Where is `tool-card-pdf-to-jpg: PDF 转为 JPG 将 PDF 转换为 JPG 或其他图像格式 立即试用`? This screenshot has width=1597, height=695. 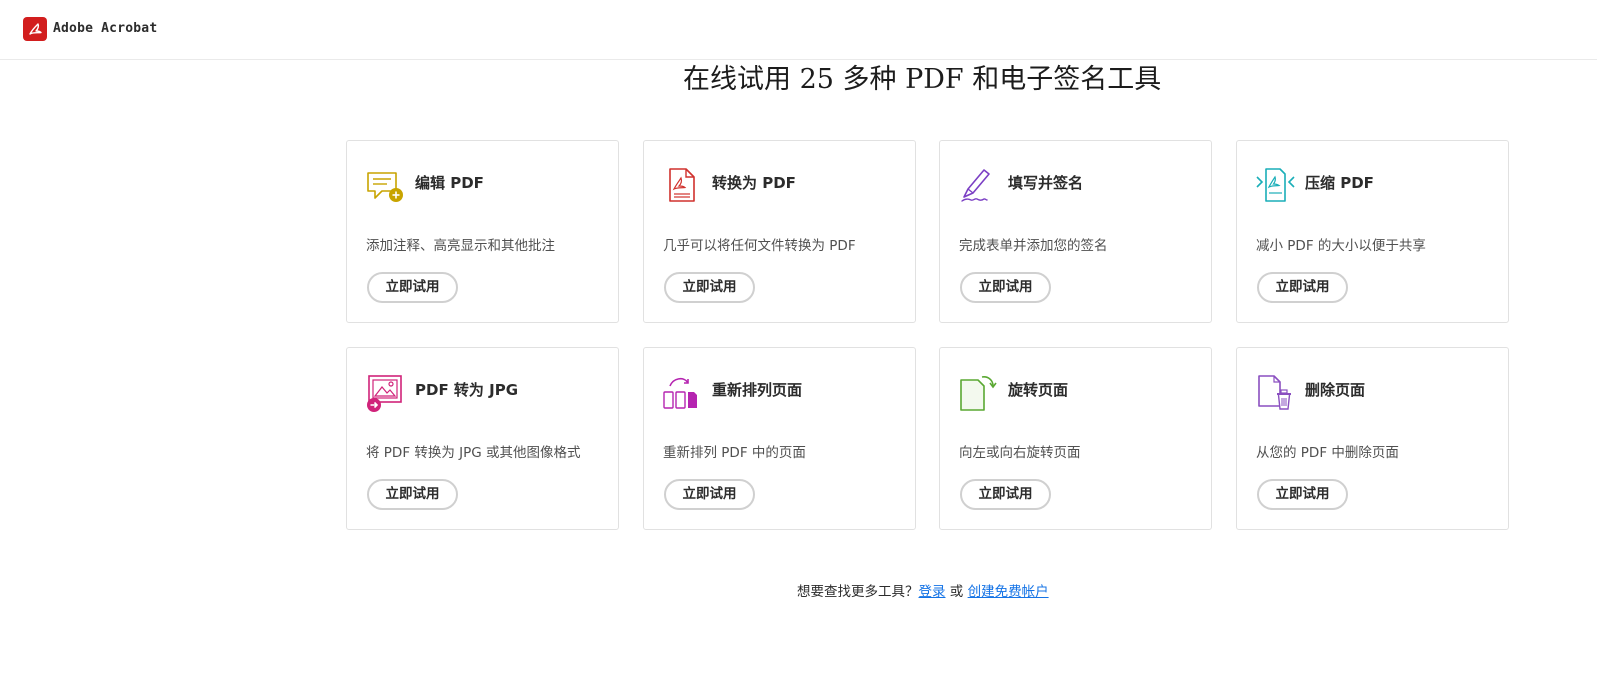 tool-card-pdf-to-jpg: PDF 转为 JPG 将 PDF 转换为 JPG 或其他图像格式 立即试用 is located at coordinates (482, 438).